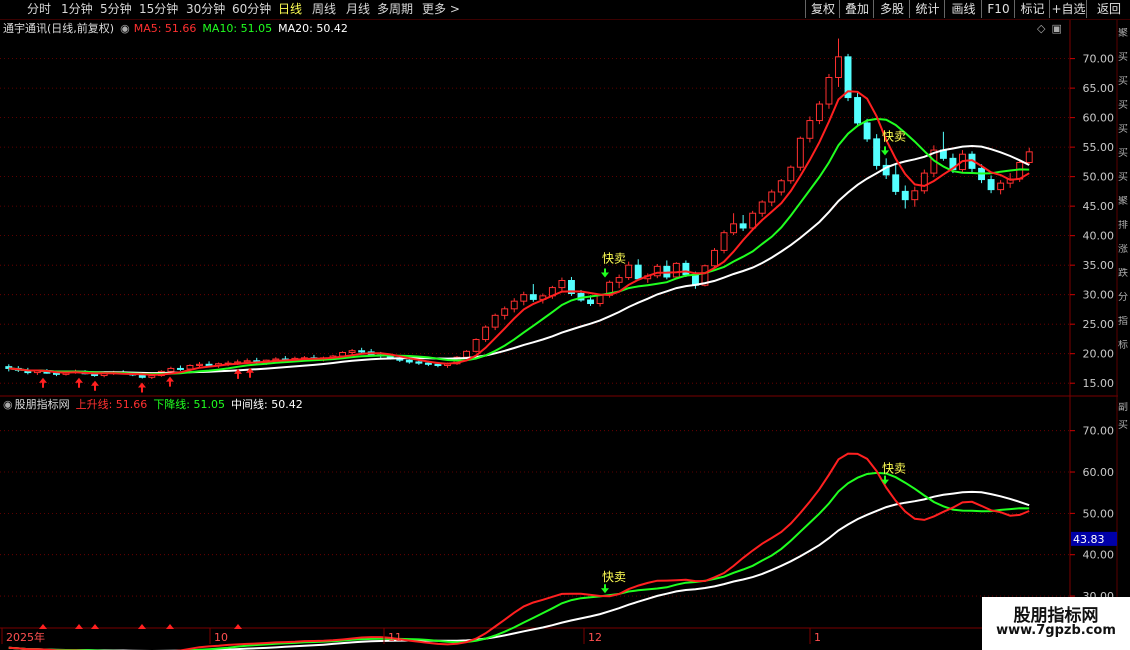 The height and width of the screenshot is (650, 1130). I want to click on timeframe-tab: 1分钟, so click(77, 9).